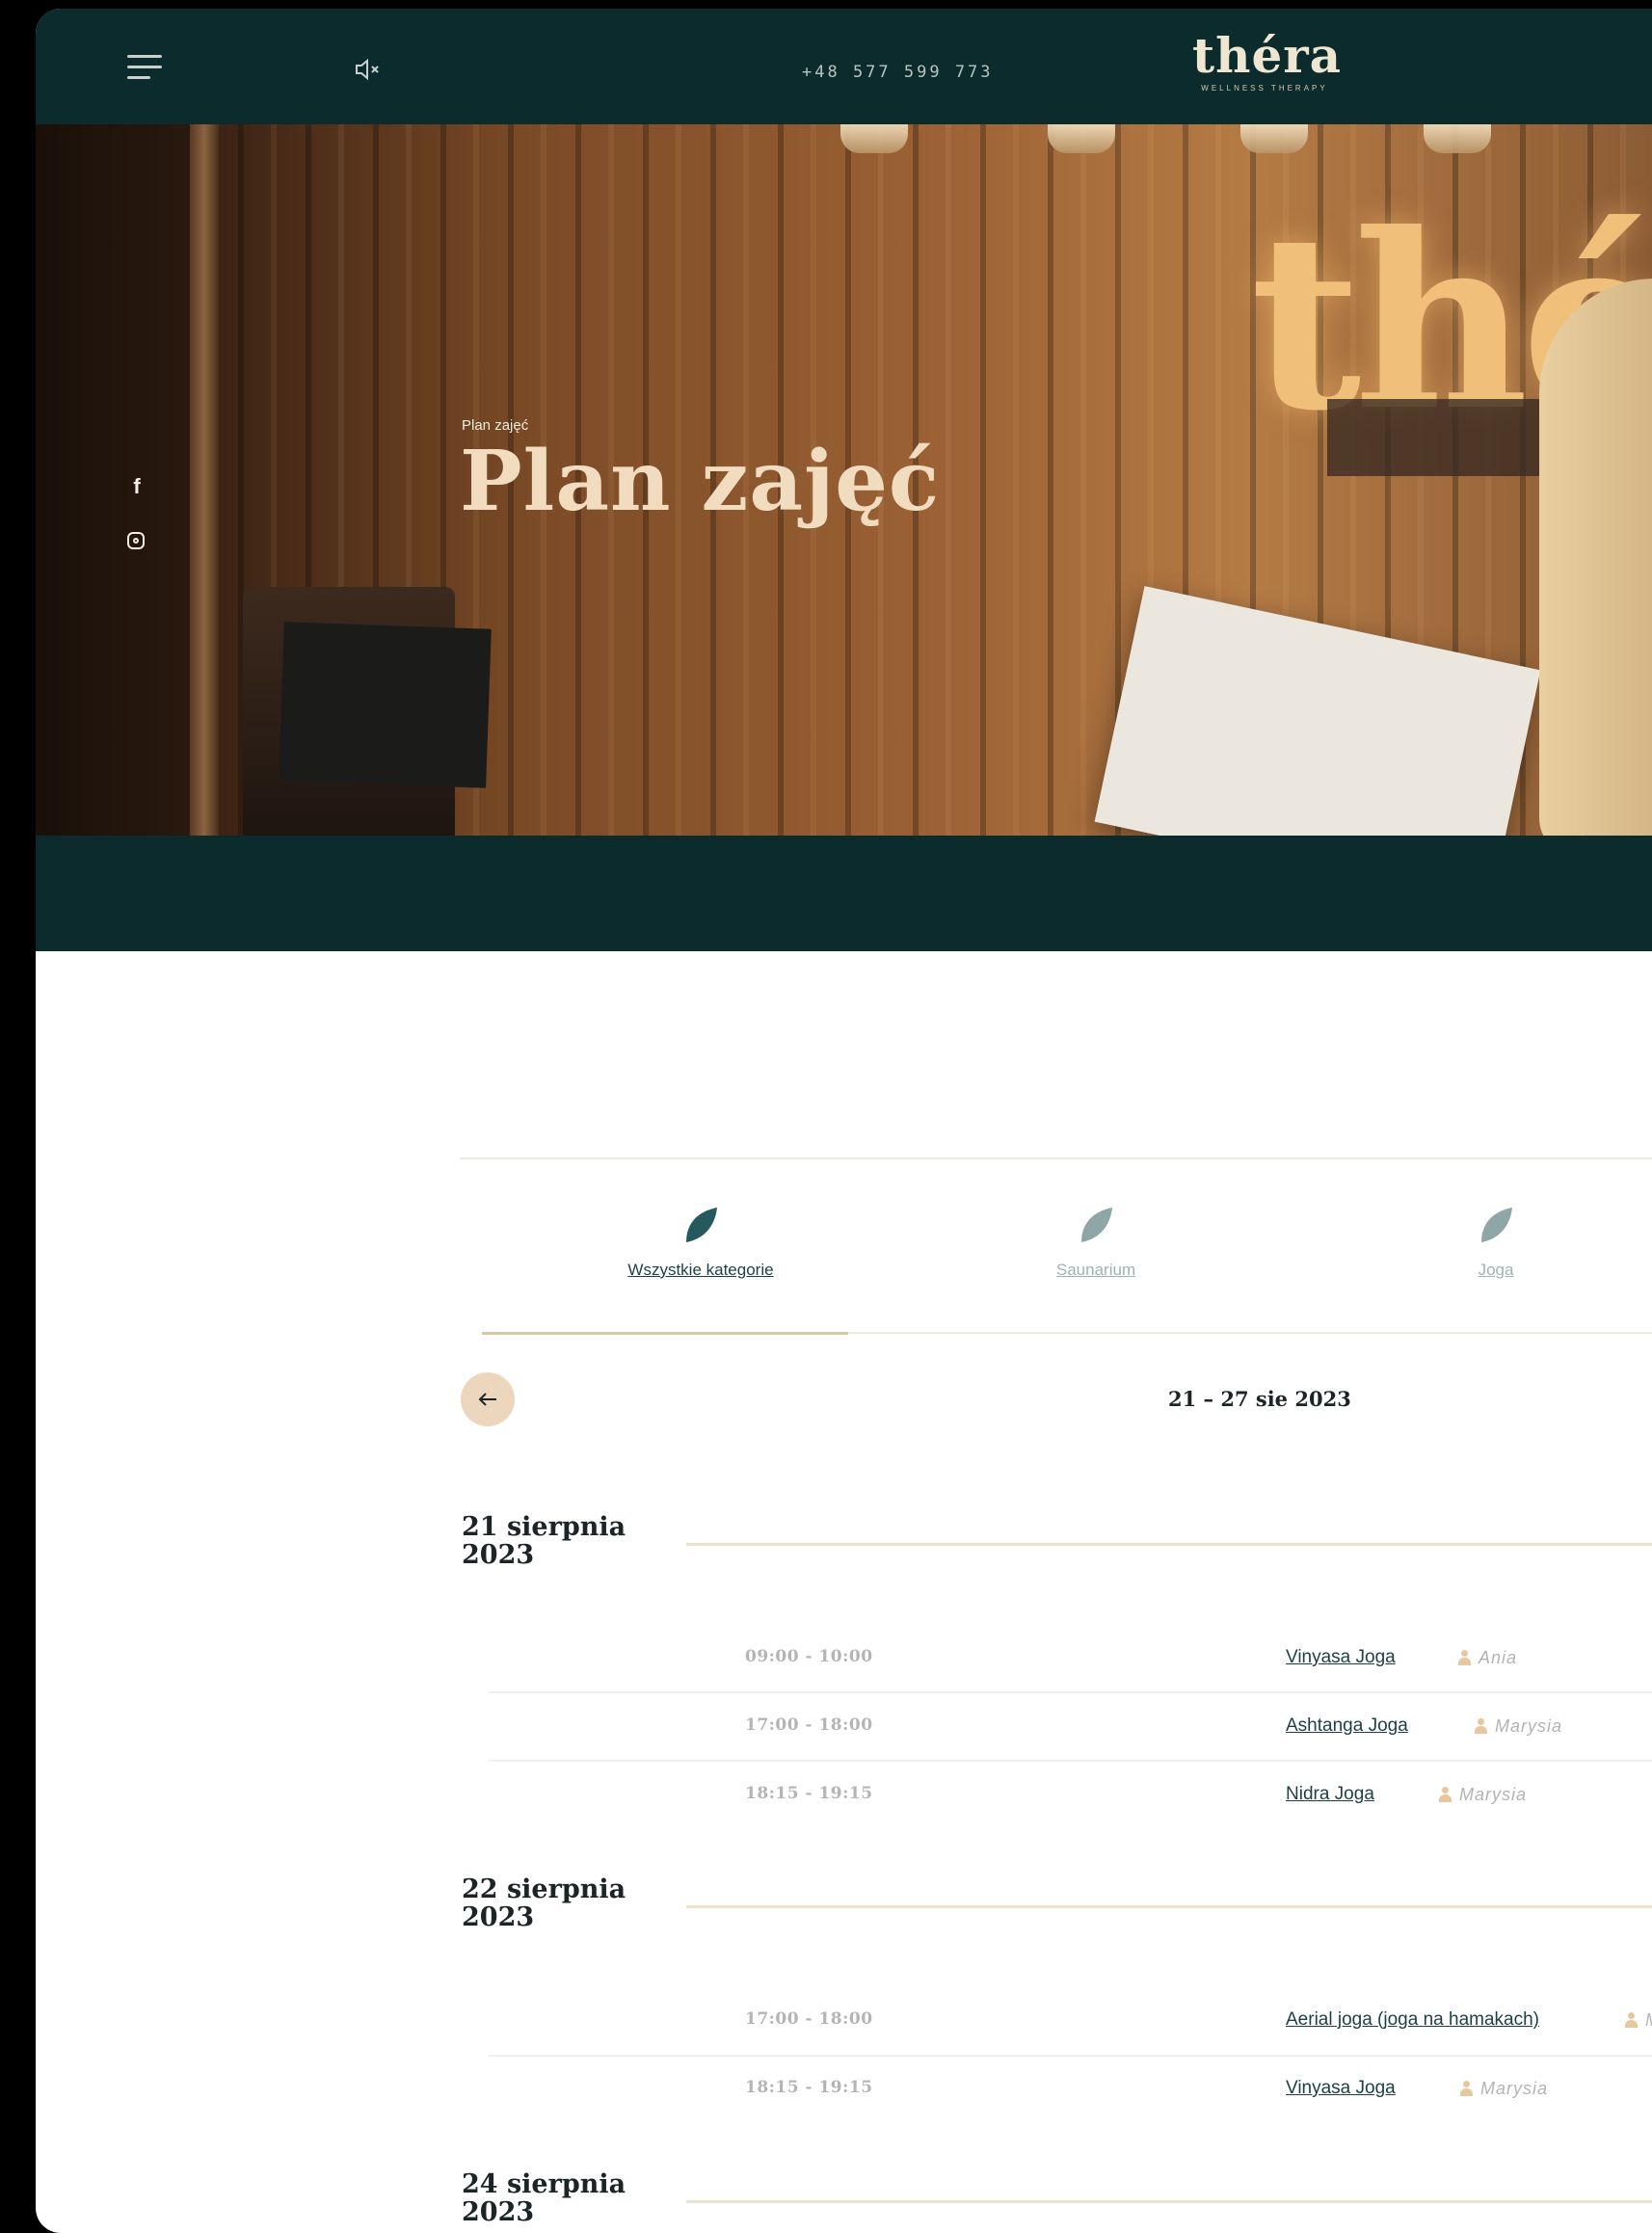 Image resolution: width=1652 pixels, height=2233 pixels. I want to click on prev-week-button, so click(488, 1399).